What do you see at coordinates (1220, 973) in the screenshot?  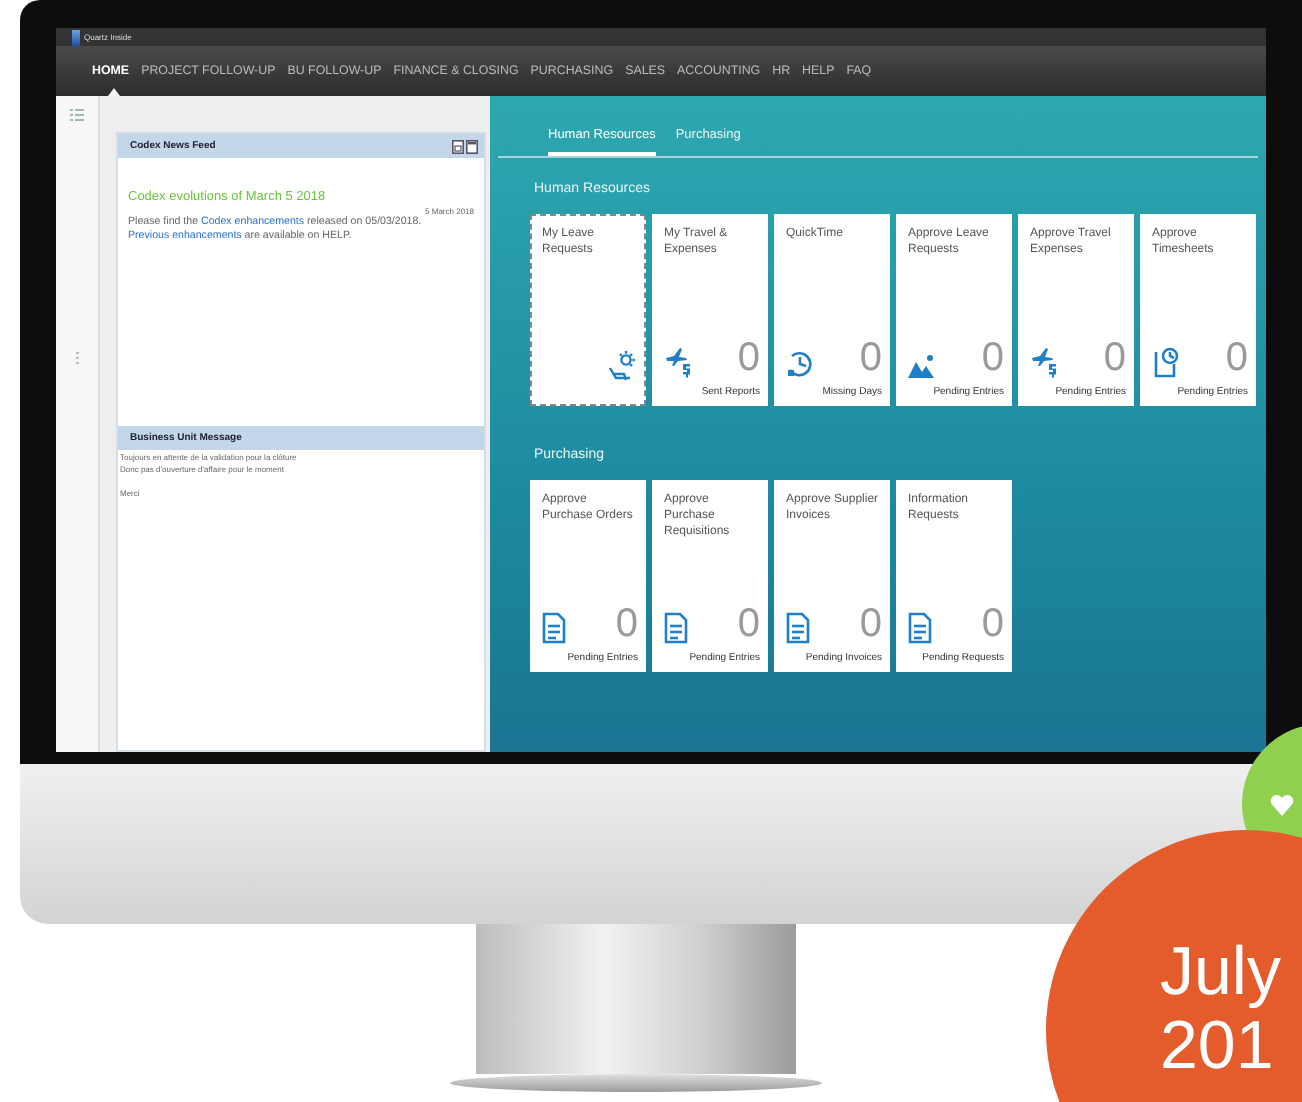 I see `badge-text: July` at bounding box center [1220, 973].